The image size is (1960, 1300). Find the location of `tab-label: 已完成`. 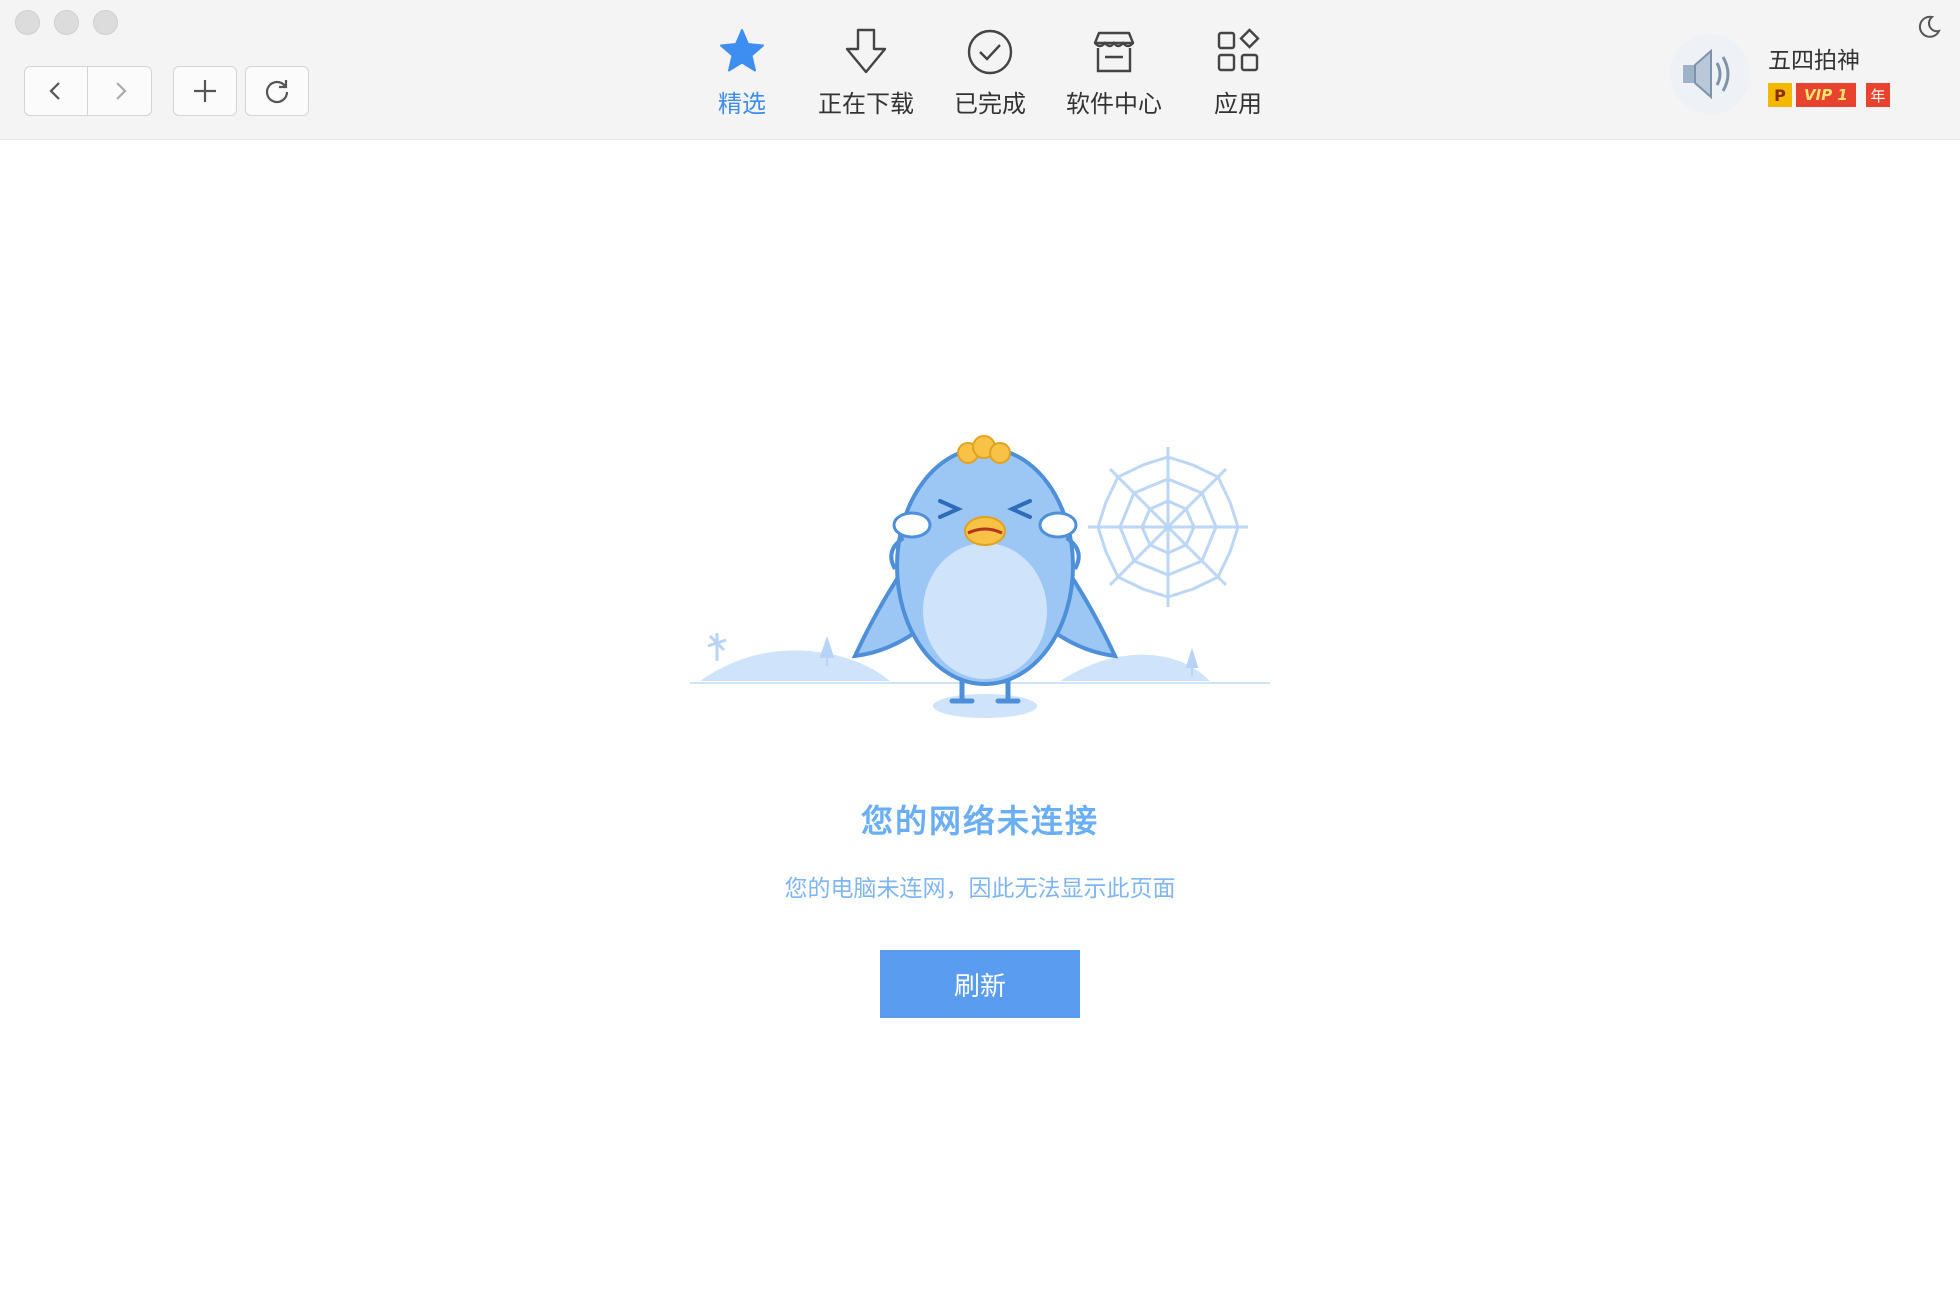

tab-label: 已完成 is located at coordinates (990, 104).